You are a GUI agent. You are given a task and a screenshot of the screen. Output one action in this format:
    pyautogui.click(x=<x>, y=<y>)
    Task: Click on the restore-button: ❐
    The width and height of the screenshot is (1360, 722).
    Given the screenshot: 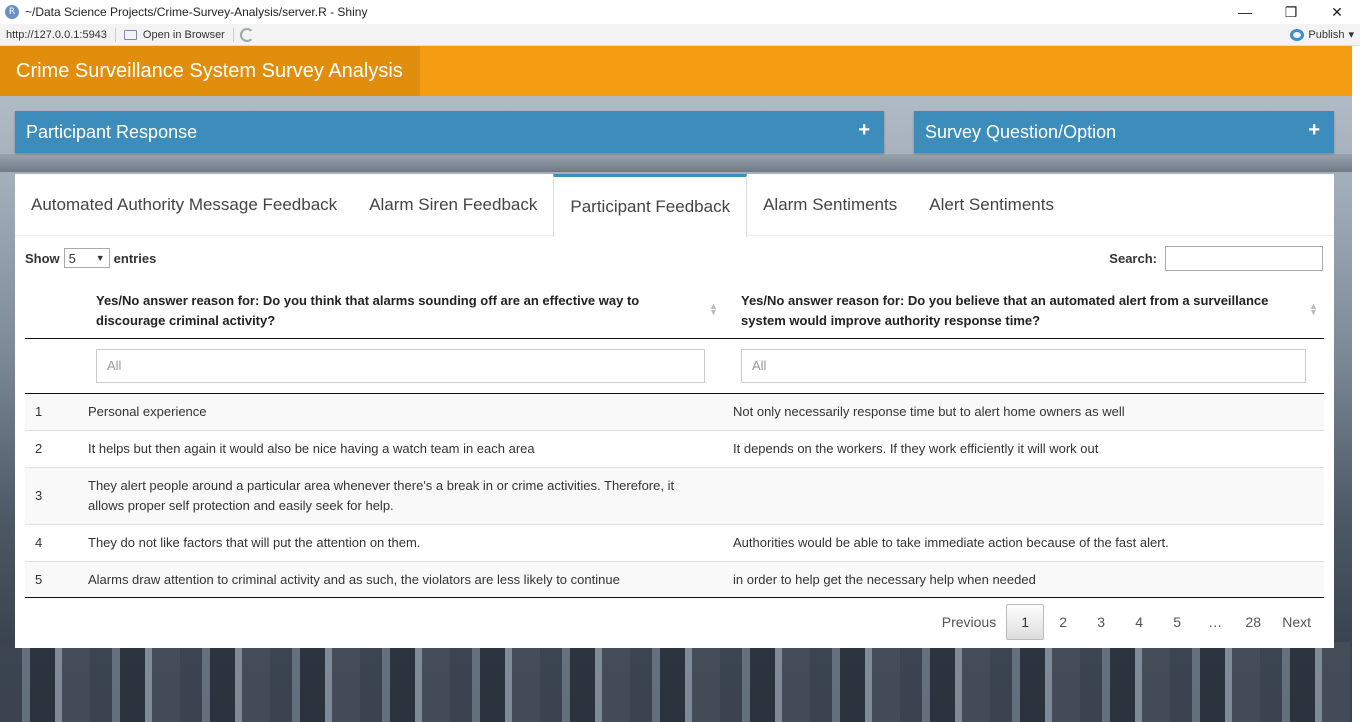 What is the action you would take?
    pyautogui.click(x=1291, y=12)
    